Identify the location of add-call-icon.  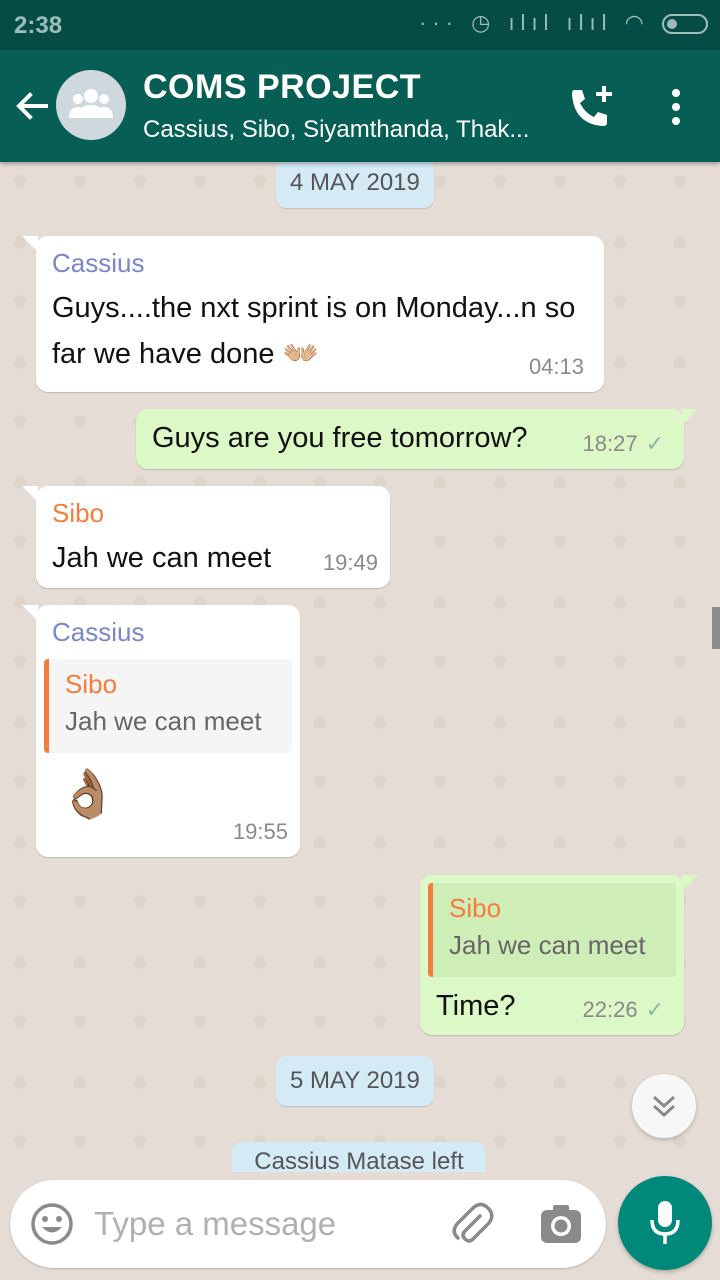
(592, 106).